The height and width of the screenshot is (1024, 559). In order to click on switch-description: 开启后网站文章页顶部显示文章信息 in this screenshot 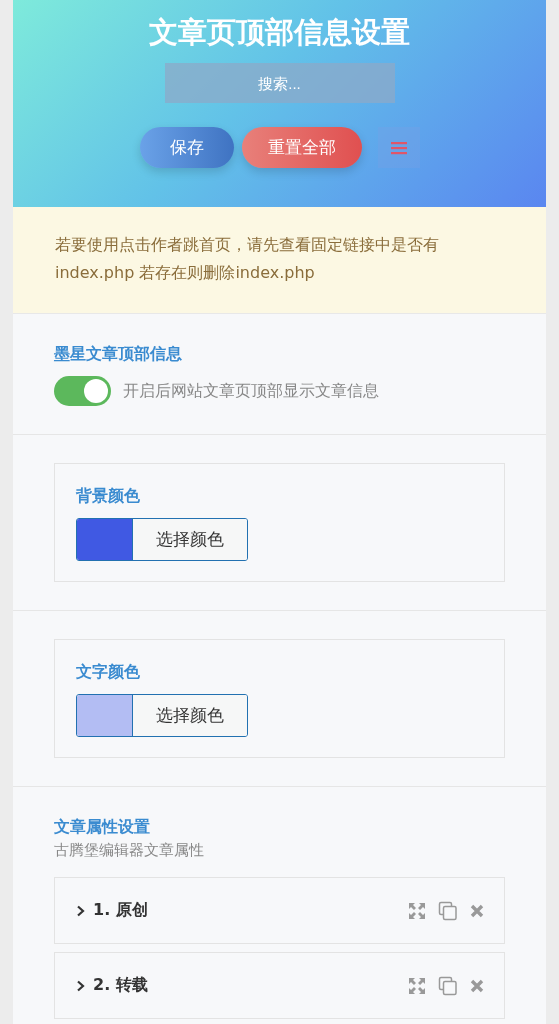, I will do `click(251, 391)`.